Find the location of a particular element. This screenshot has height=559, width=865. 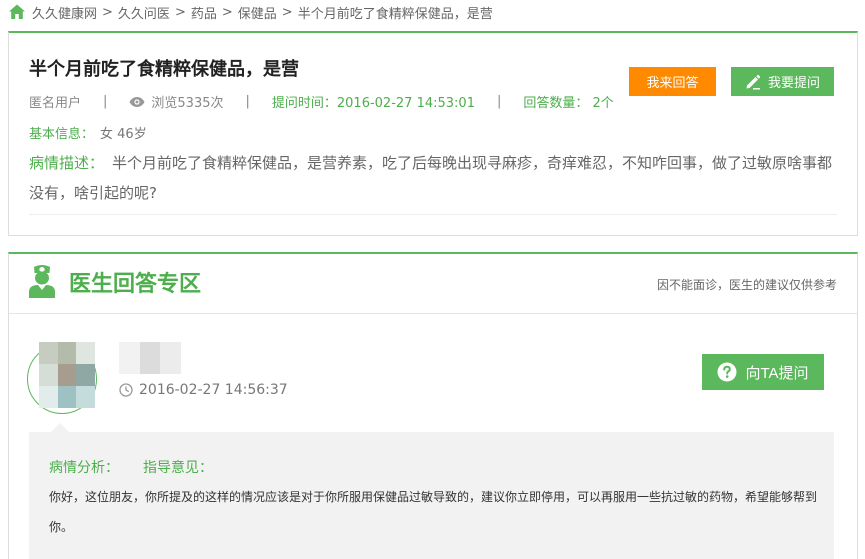

doctor-avatar is located at coordinates (59, 376).